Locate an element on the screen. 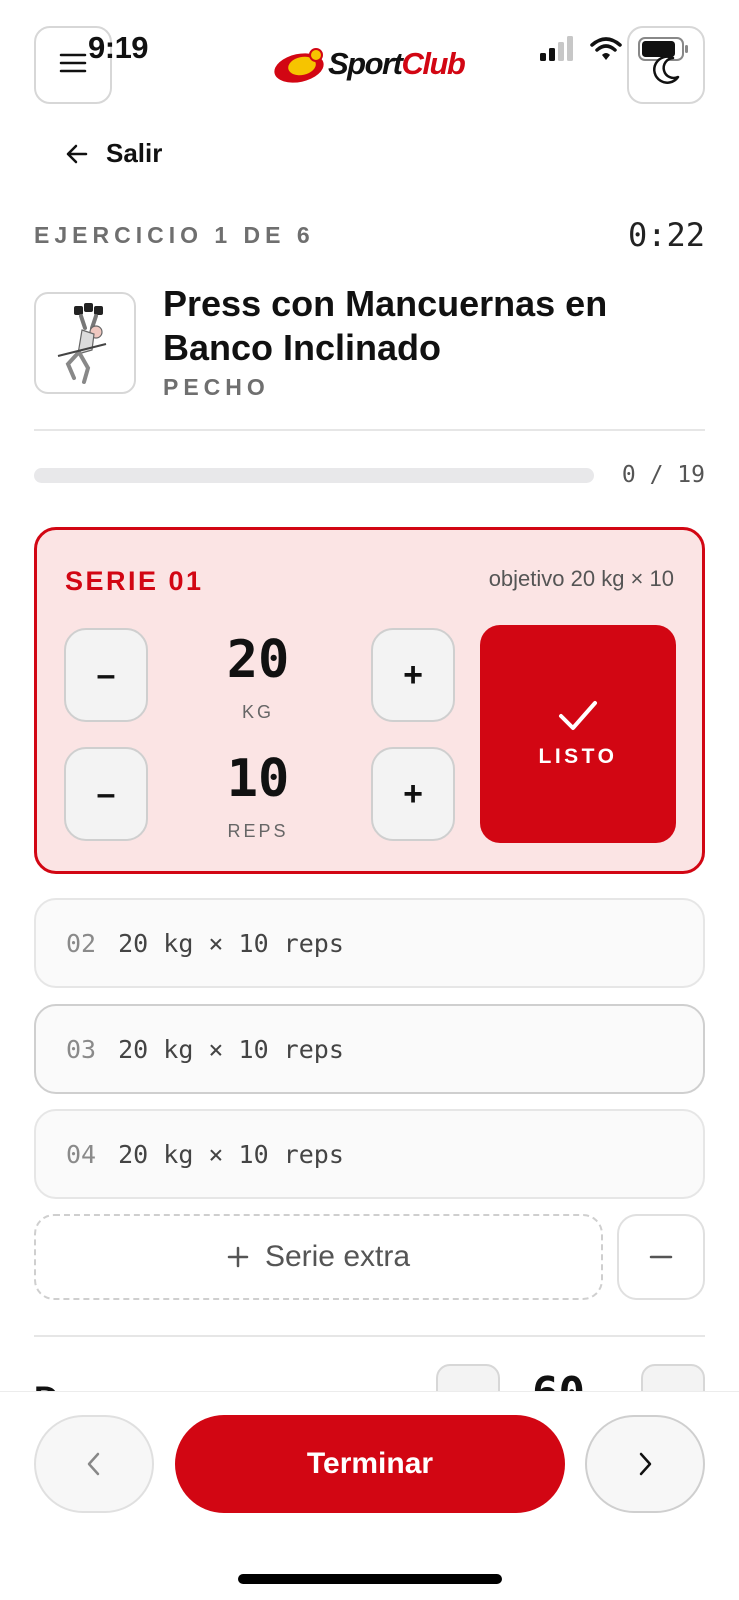  next-exercise-button is located at coordinates (645, 1464).